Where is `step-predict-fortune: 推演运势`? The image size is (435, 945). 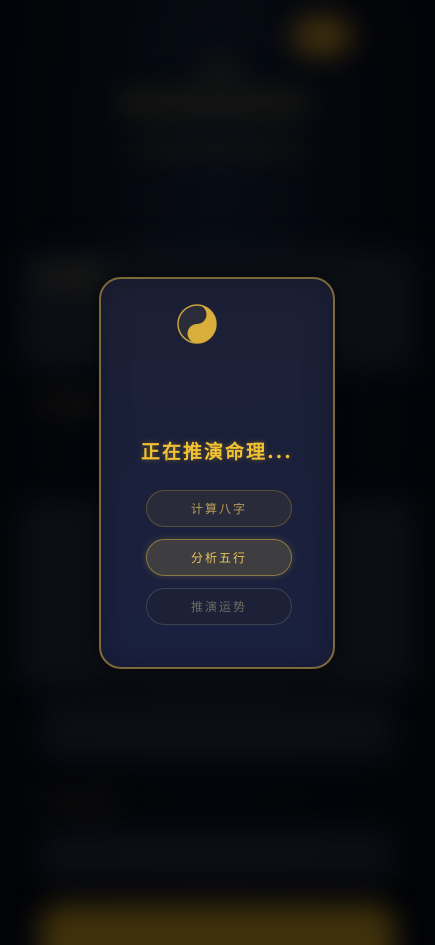 step-predict-fortune: 推演运势 is located at coordinates (219, 606).